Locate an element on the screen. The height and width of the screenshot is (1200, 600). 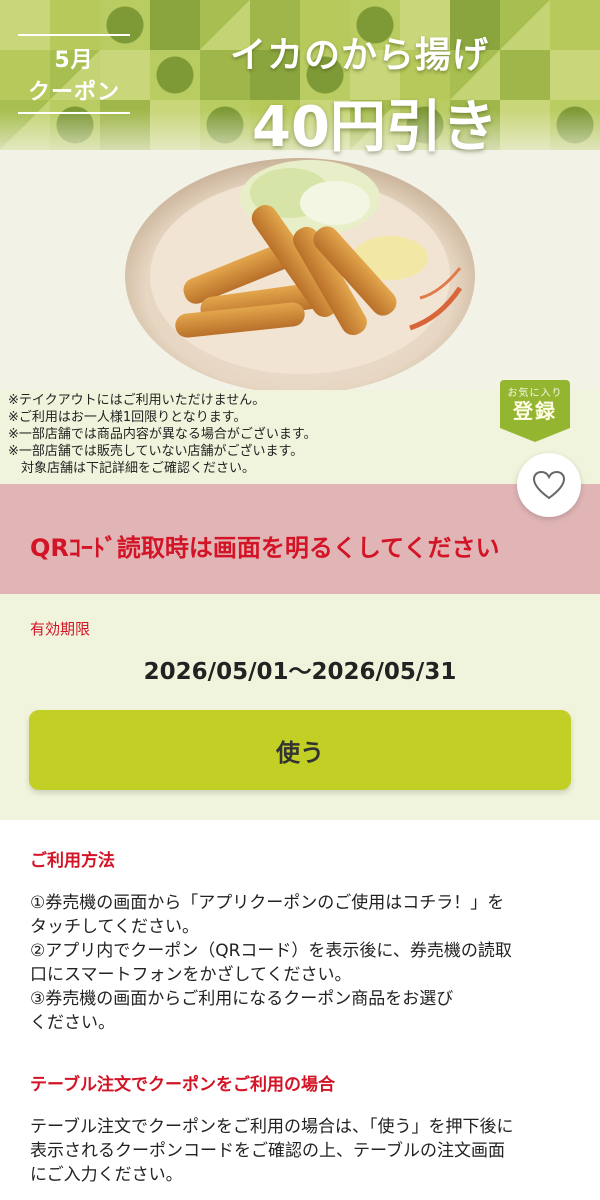
favorite-register-badge: お気に入り 登録 is located at coordinates (535, 411).